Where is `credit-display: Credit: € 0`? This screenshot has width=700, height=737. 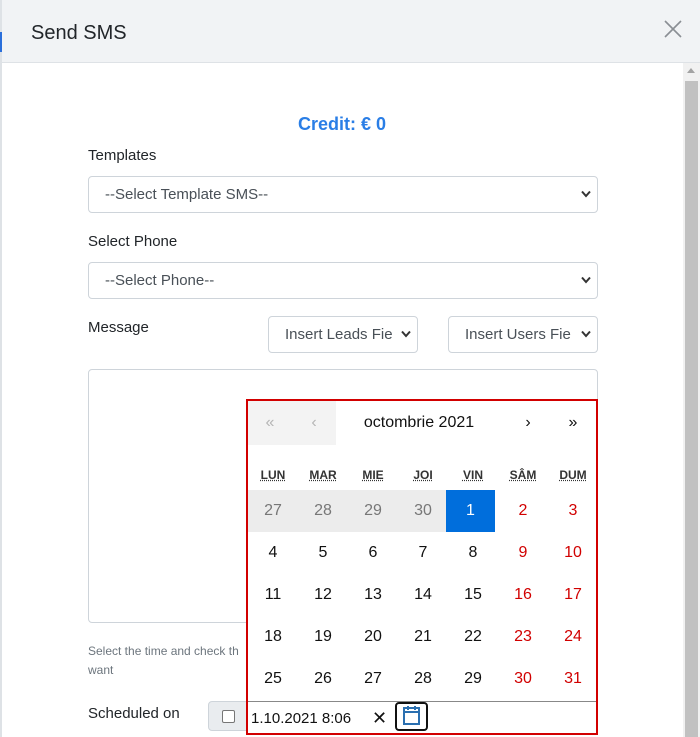
credit-display: Credit: € 0 is located at coordinates (342, 124).